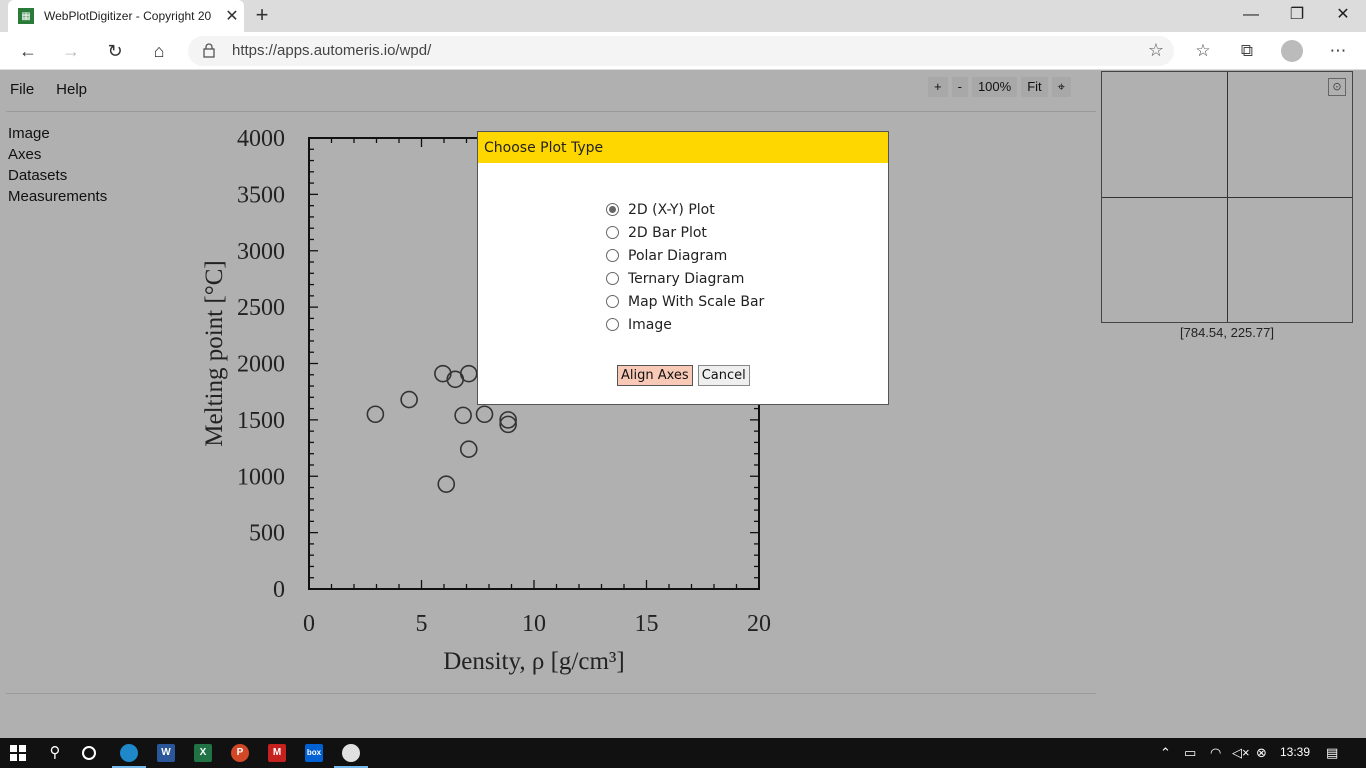  What do you see at coordinates (1292, 51) in the screenshot?
I see `profile-avatar` at bounding box center [1292, 51].